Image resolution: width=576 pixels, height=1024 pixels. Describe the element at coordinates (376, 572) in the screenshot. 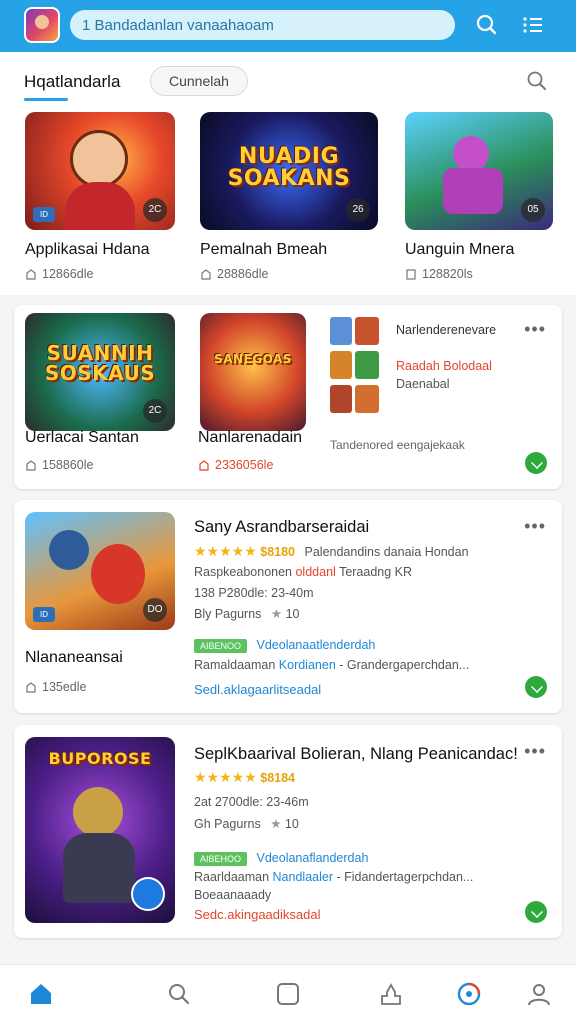

I see `description-text: Teraadng KR` at that location.